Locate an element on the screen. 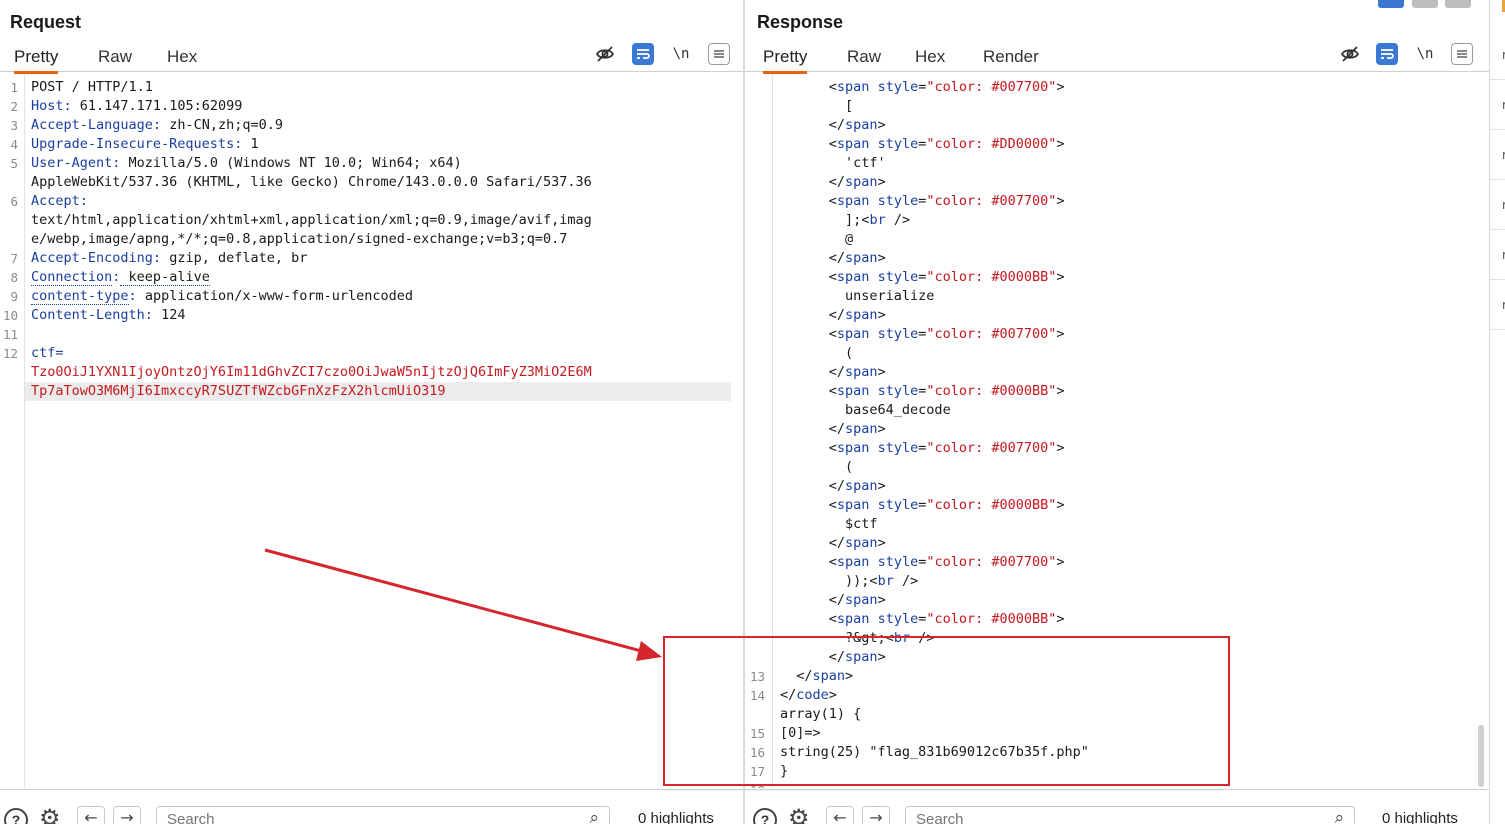 Image resolution: width=1505 pixels, height=824 pixels. code-text: Accept-Language: zh-CN,zh;q=0.9 is located at coordinates (157, 125).